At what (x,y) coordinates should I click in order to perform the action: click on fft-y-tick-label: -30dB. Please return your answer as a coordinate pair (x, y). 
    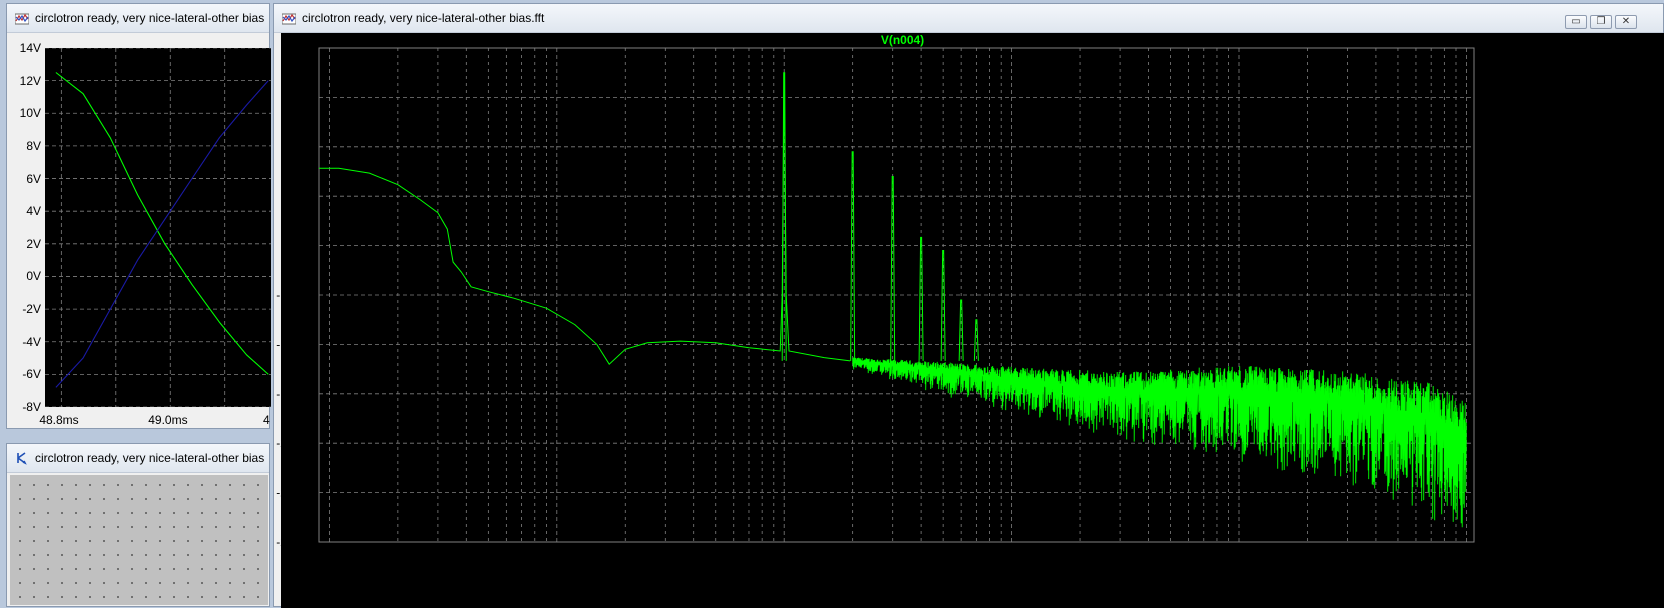
    Looking at the image, I should click on (299, 147).